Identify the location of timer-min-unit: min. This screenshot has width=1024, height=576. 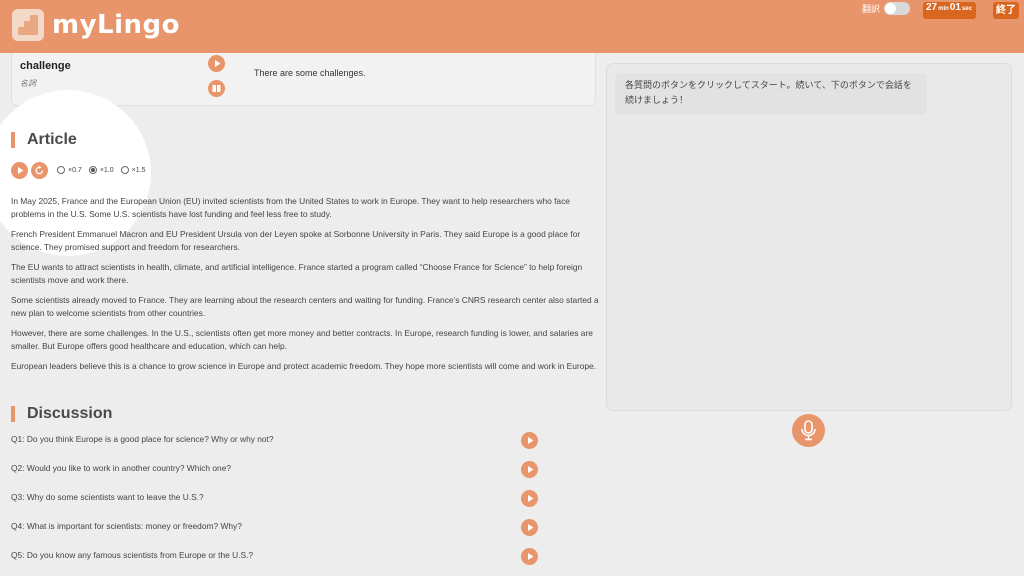
(943, 9).